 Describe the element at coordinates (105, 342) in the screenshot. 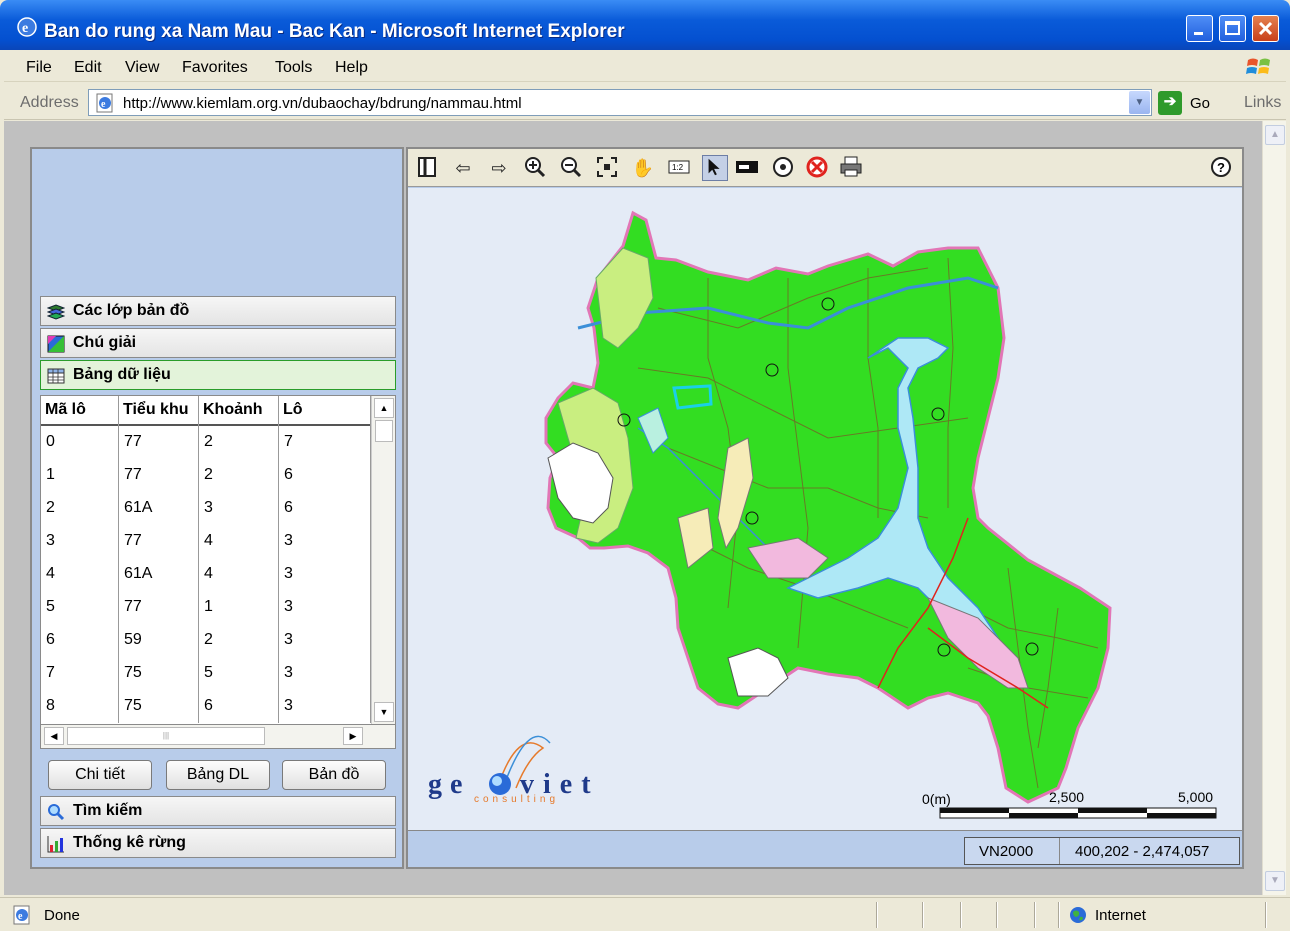

I see `section-legend-label: Chú giải` at that location.